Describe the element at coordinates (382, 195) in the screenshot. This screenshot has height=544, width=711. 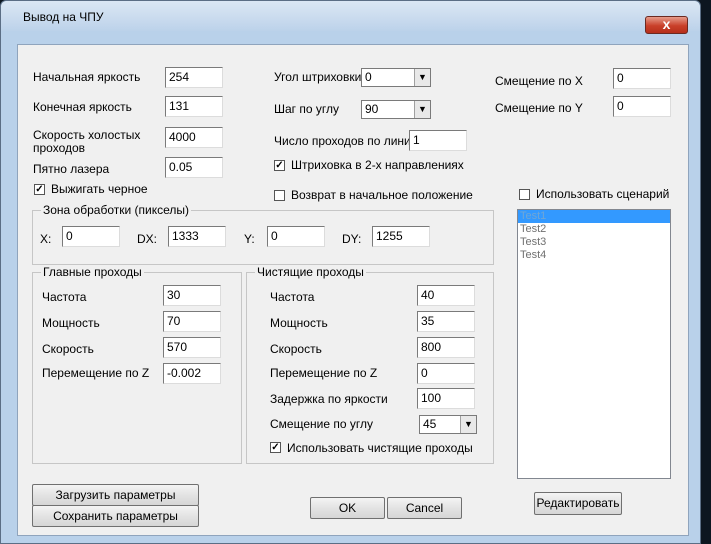
I see `return-home-label: Возврат в начальное положение` at that location.